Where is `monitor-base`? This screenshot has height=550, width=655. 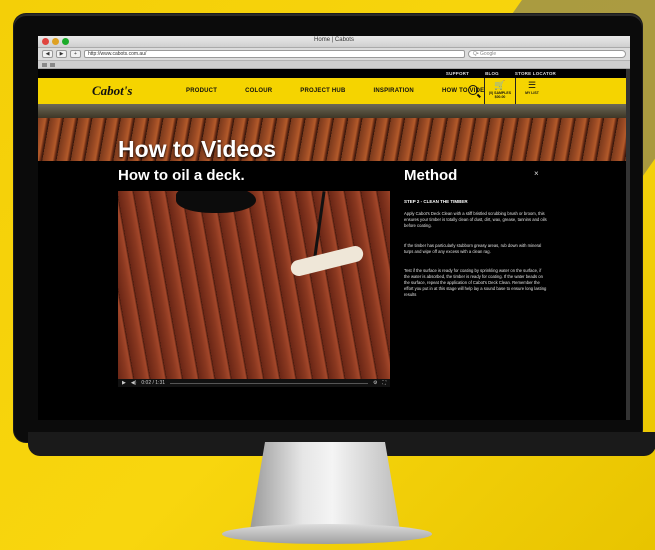
monitor-base is located at coordinates (327, 534).